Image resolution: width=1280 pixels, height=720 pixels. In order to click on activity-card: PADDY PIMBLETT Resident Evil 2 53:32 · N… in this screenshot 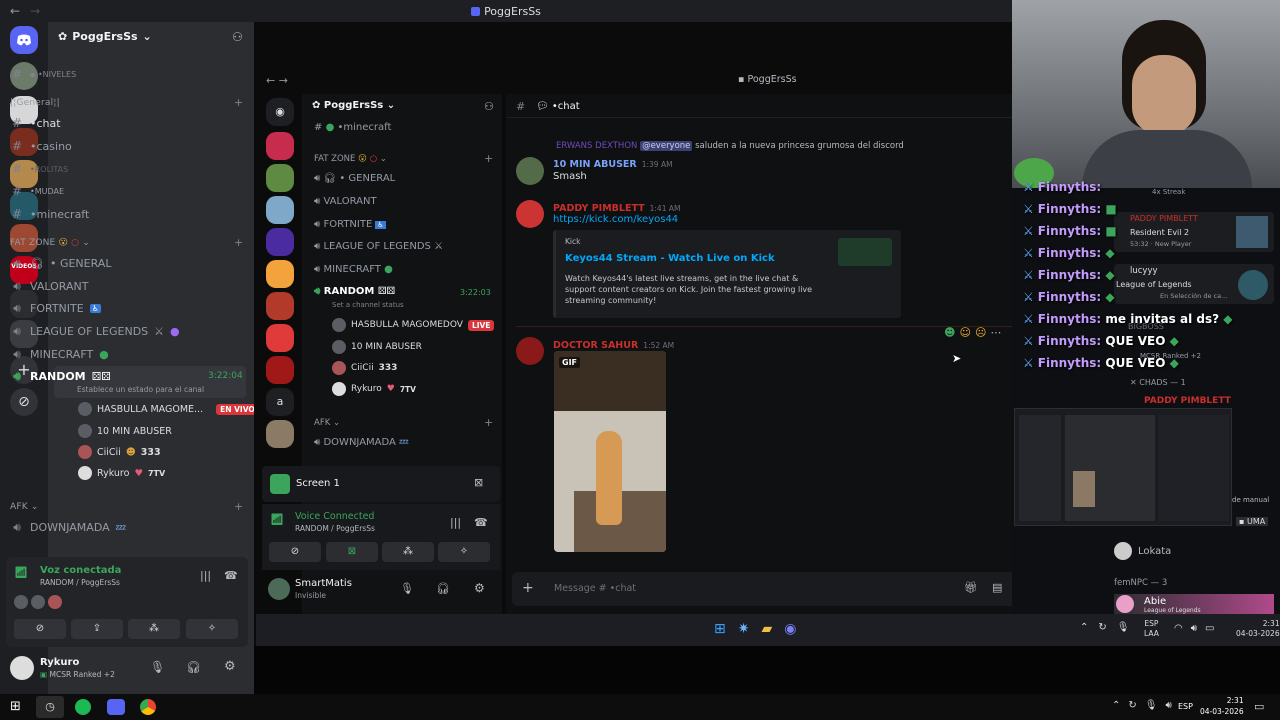, I will do `click(1194, 232)`.